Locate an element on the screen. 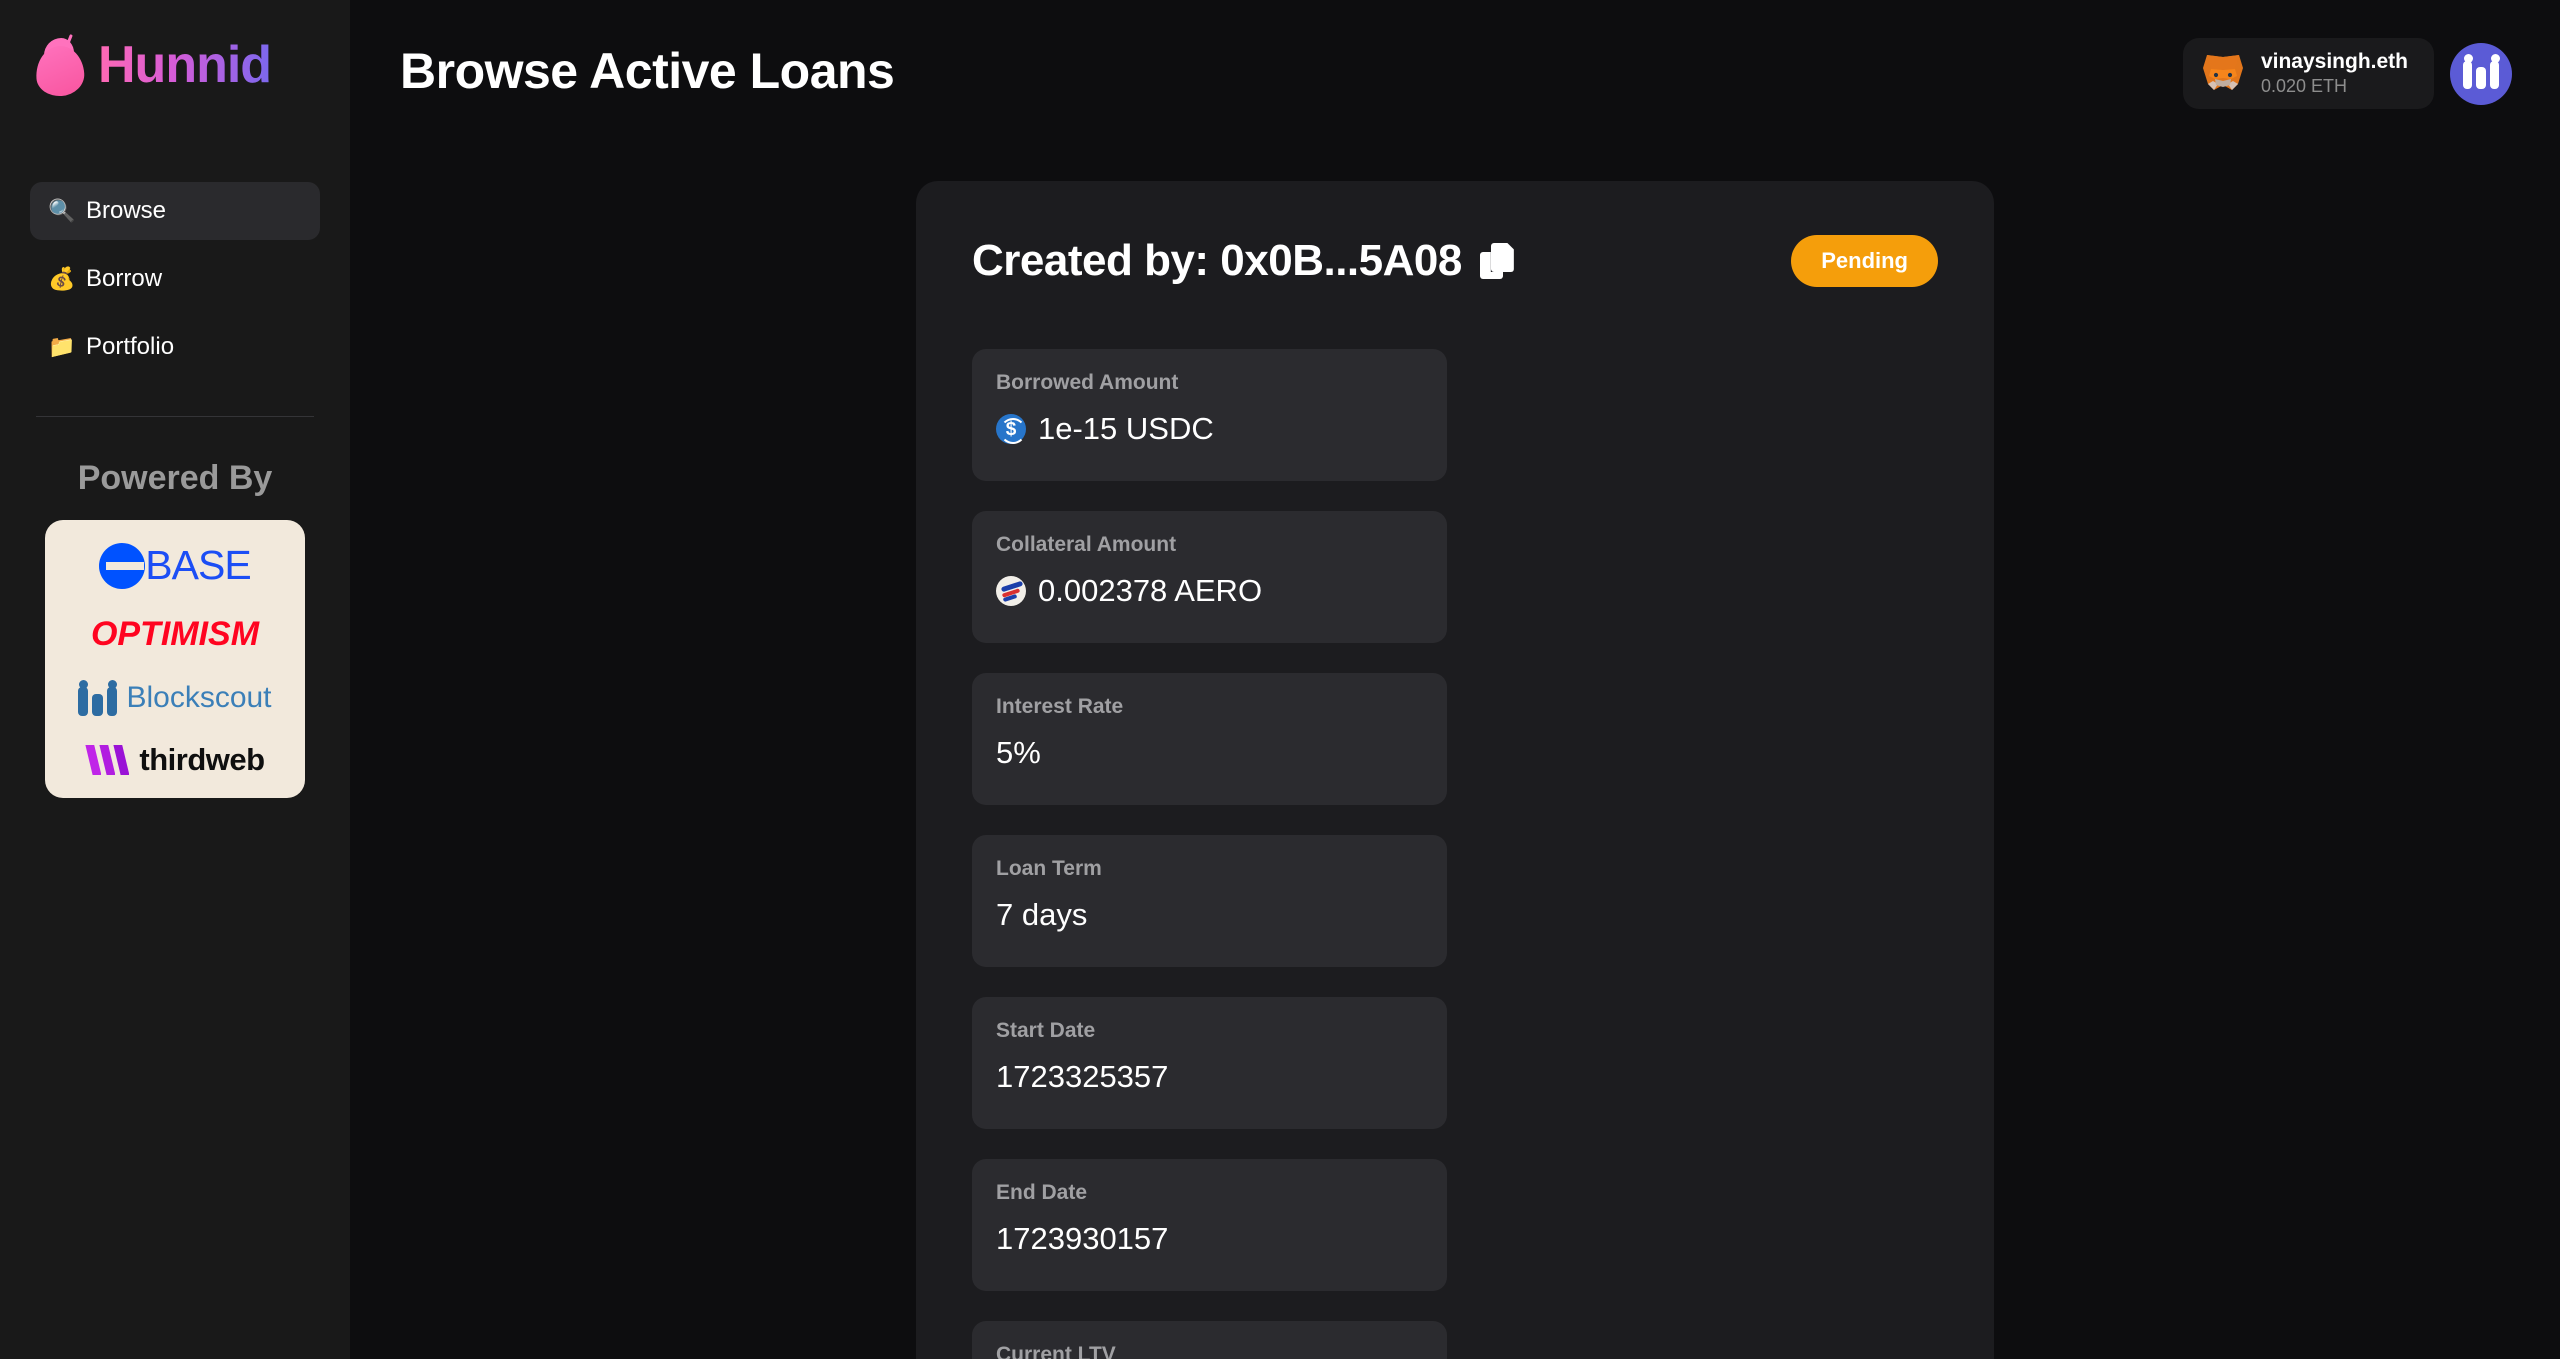 The width and height of the screenshot is (2560, 1359). sidebar-item-label: Browse is located at coordinates (126, 210).